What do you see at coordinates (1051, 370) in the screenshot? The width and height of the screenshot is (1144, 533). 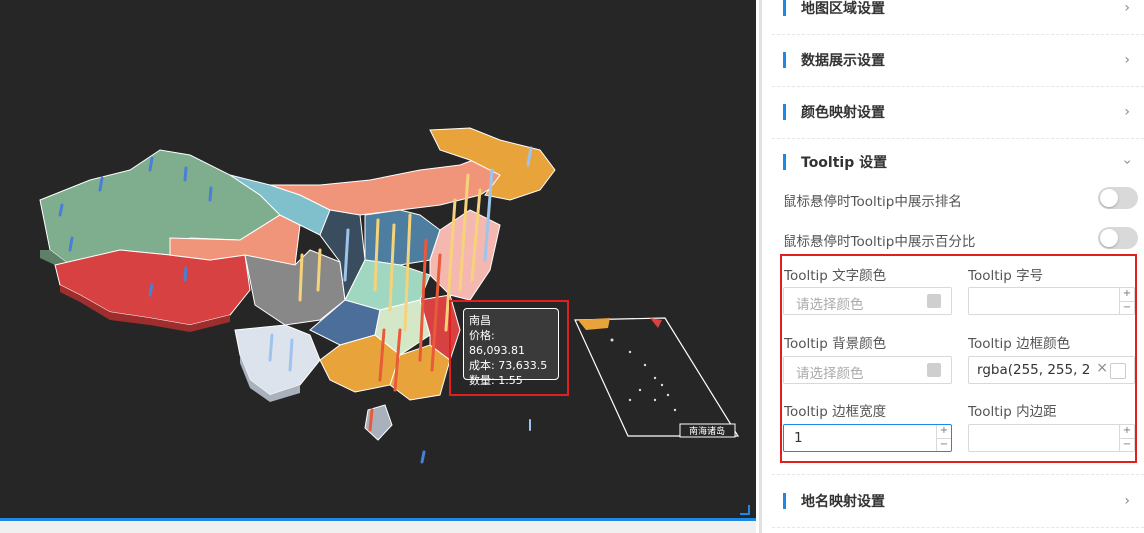 I see `border-color-picker: rgba(255, 255, 2 ×` at bounding box center [1051, 370].